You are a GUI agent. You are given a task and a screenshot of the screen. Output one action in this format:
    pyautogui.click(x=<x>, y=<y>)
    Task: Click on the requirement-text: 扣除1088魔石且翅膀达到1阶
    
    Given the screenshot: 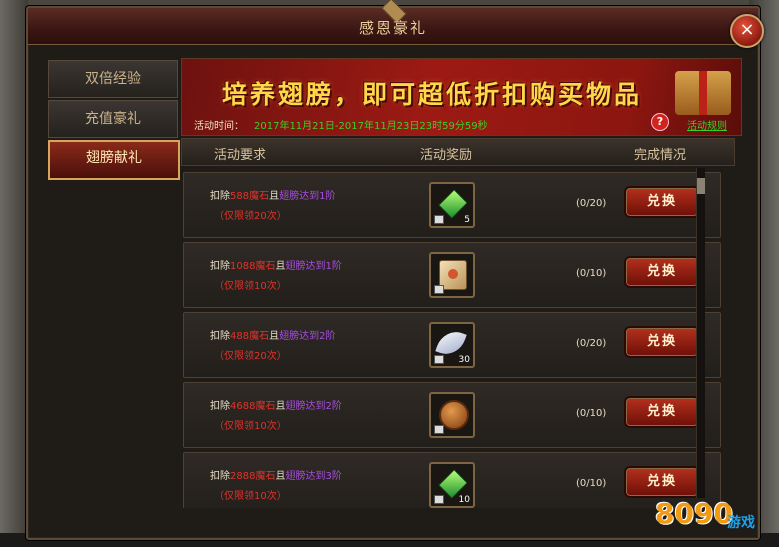 What is the action you would take?
    pyautogui.click(x=276, y=266)
    